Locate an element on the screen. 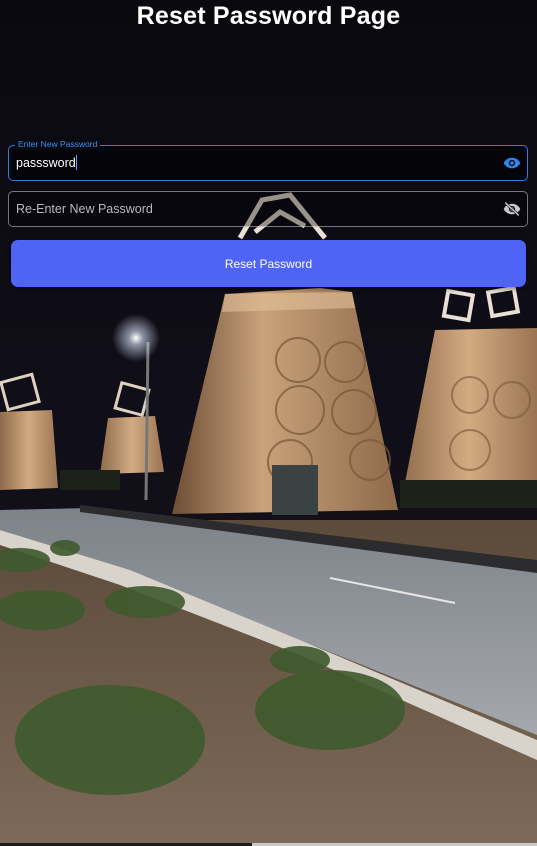  new-password-label: Enter New Password is located at coordinates (58, 144).